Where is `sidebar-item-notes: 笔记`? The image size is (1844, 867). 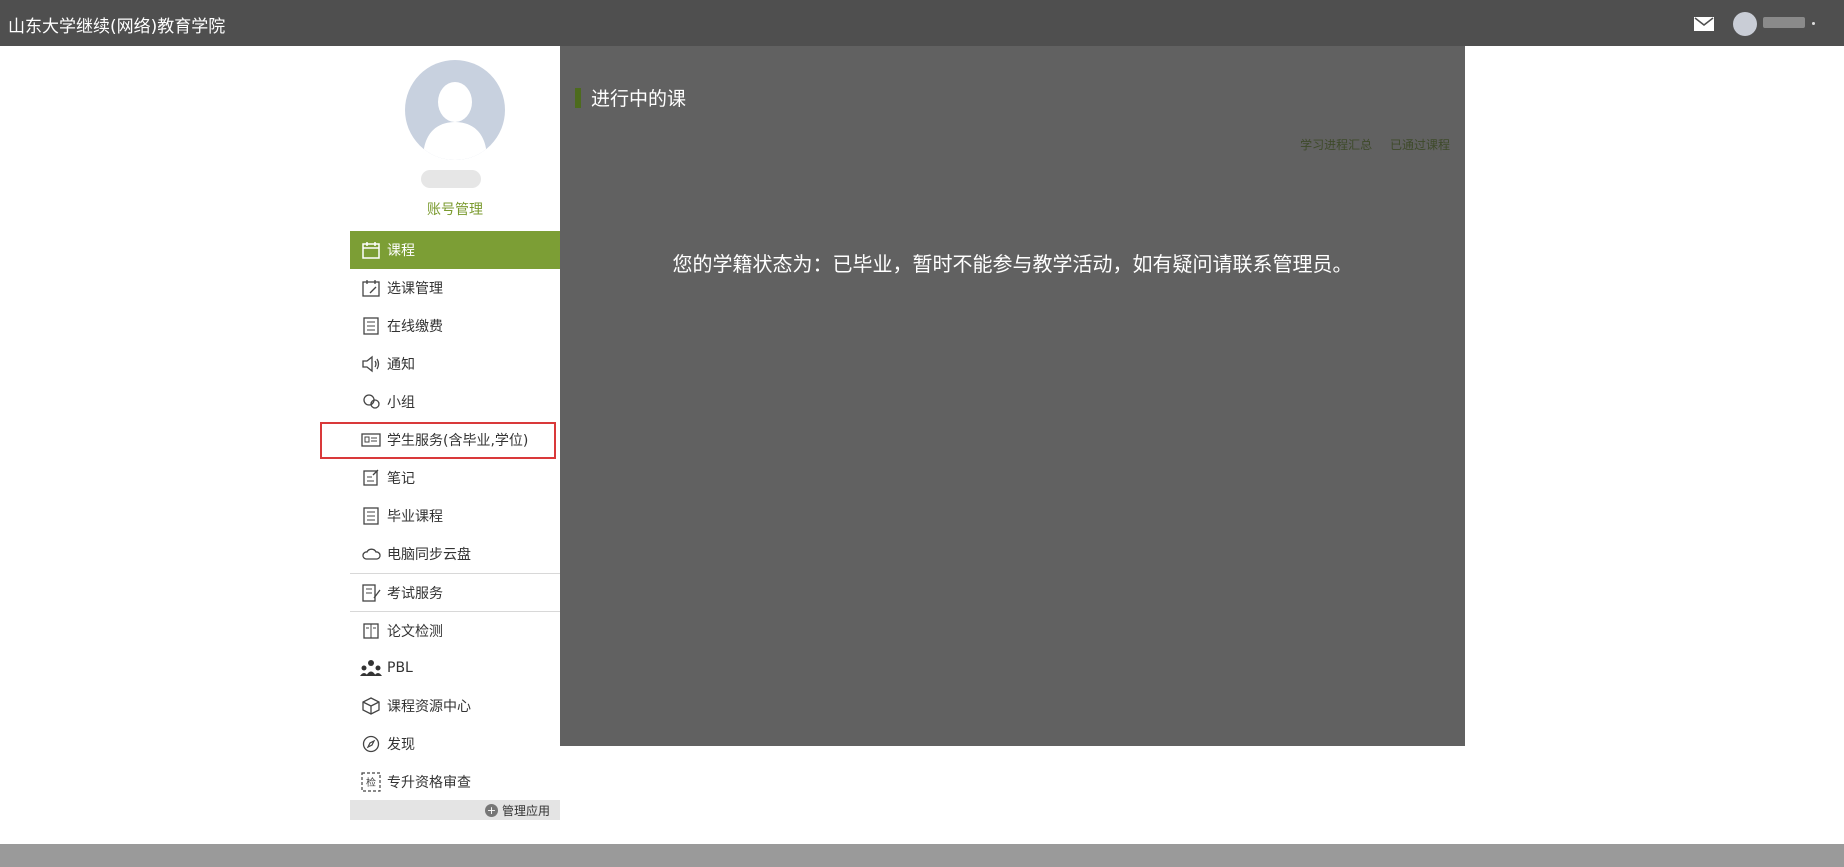 sidebar-item-notes: 笔记 is located at coordinates (455, 478).